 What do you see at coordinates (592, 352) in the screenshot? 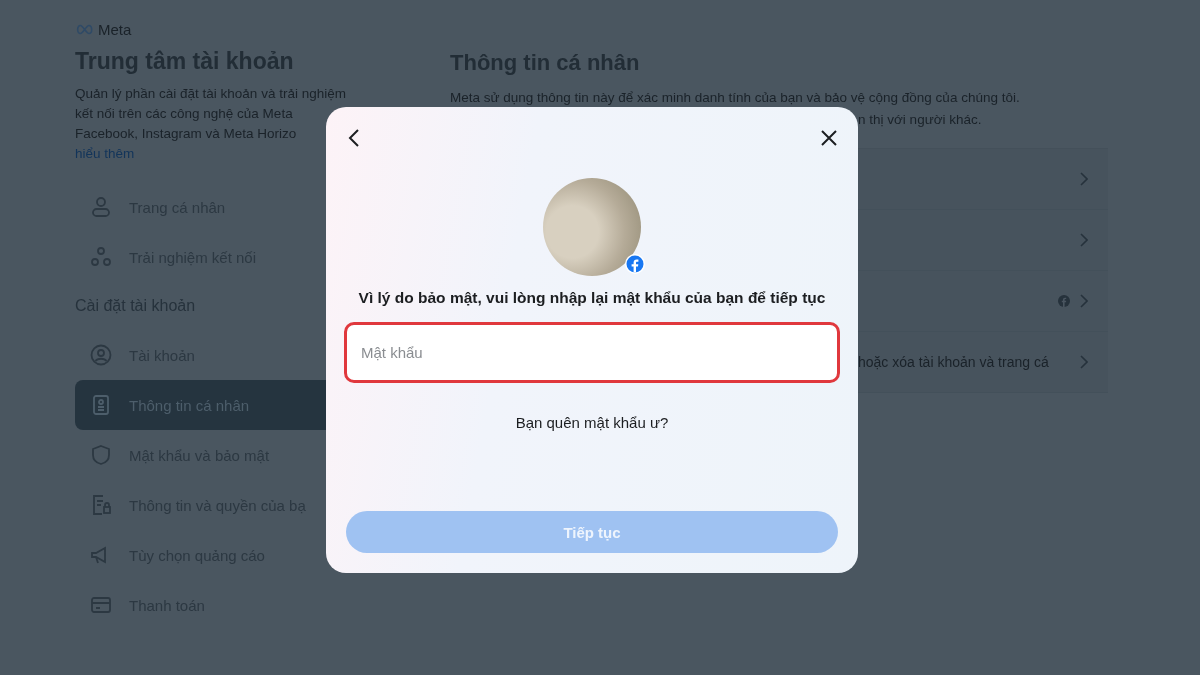
I see `password-field: Mật khẩu` at bounding box center [592, 352].